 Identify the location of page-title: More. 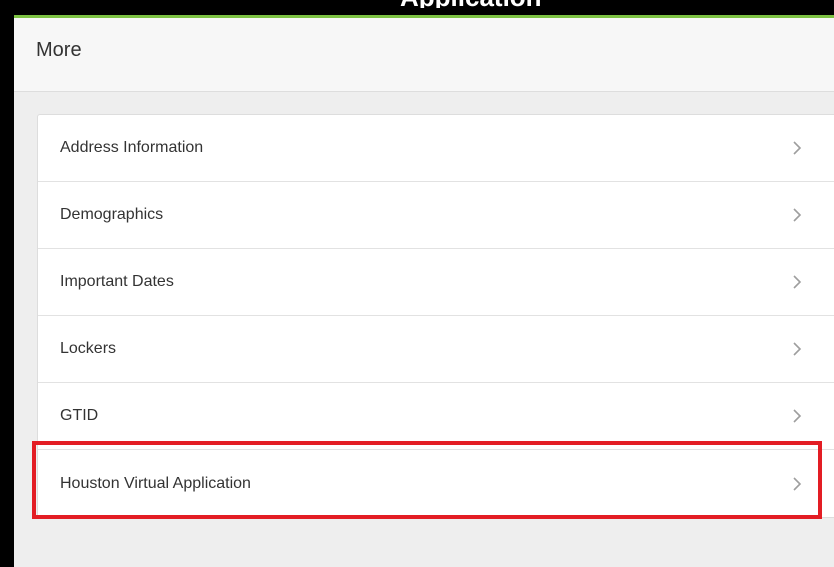
(59, 50).